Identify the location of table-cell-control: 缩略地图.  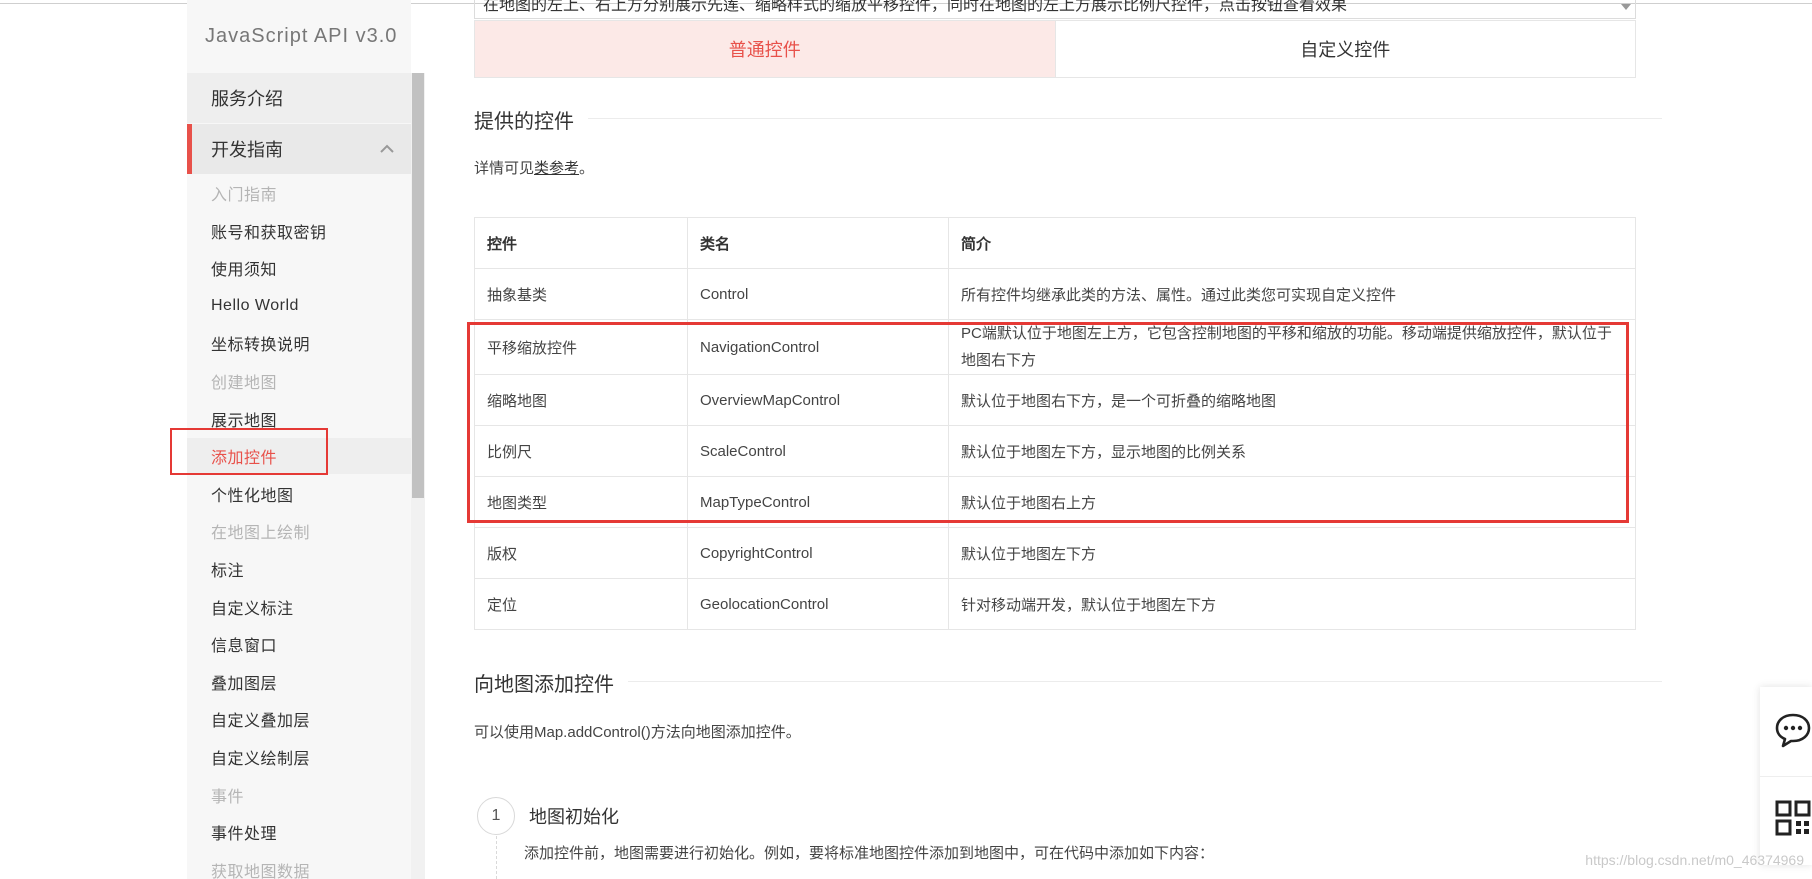
(581, 400).